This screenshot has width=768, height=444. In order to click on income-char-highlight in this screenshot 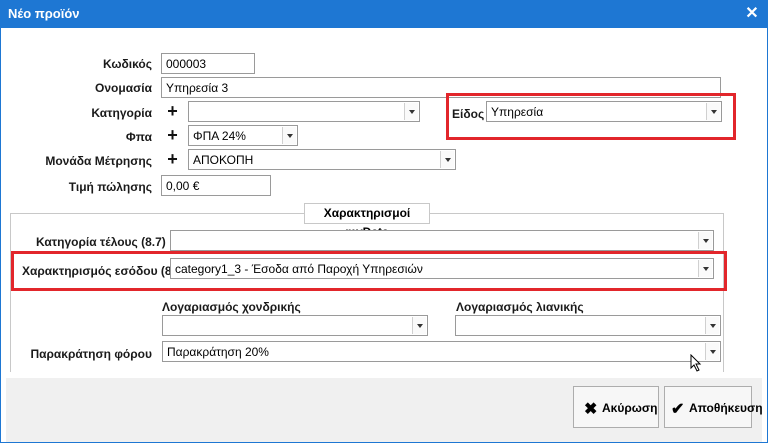, I will do `click(369, 271)`.